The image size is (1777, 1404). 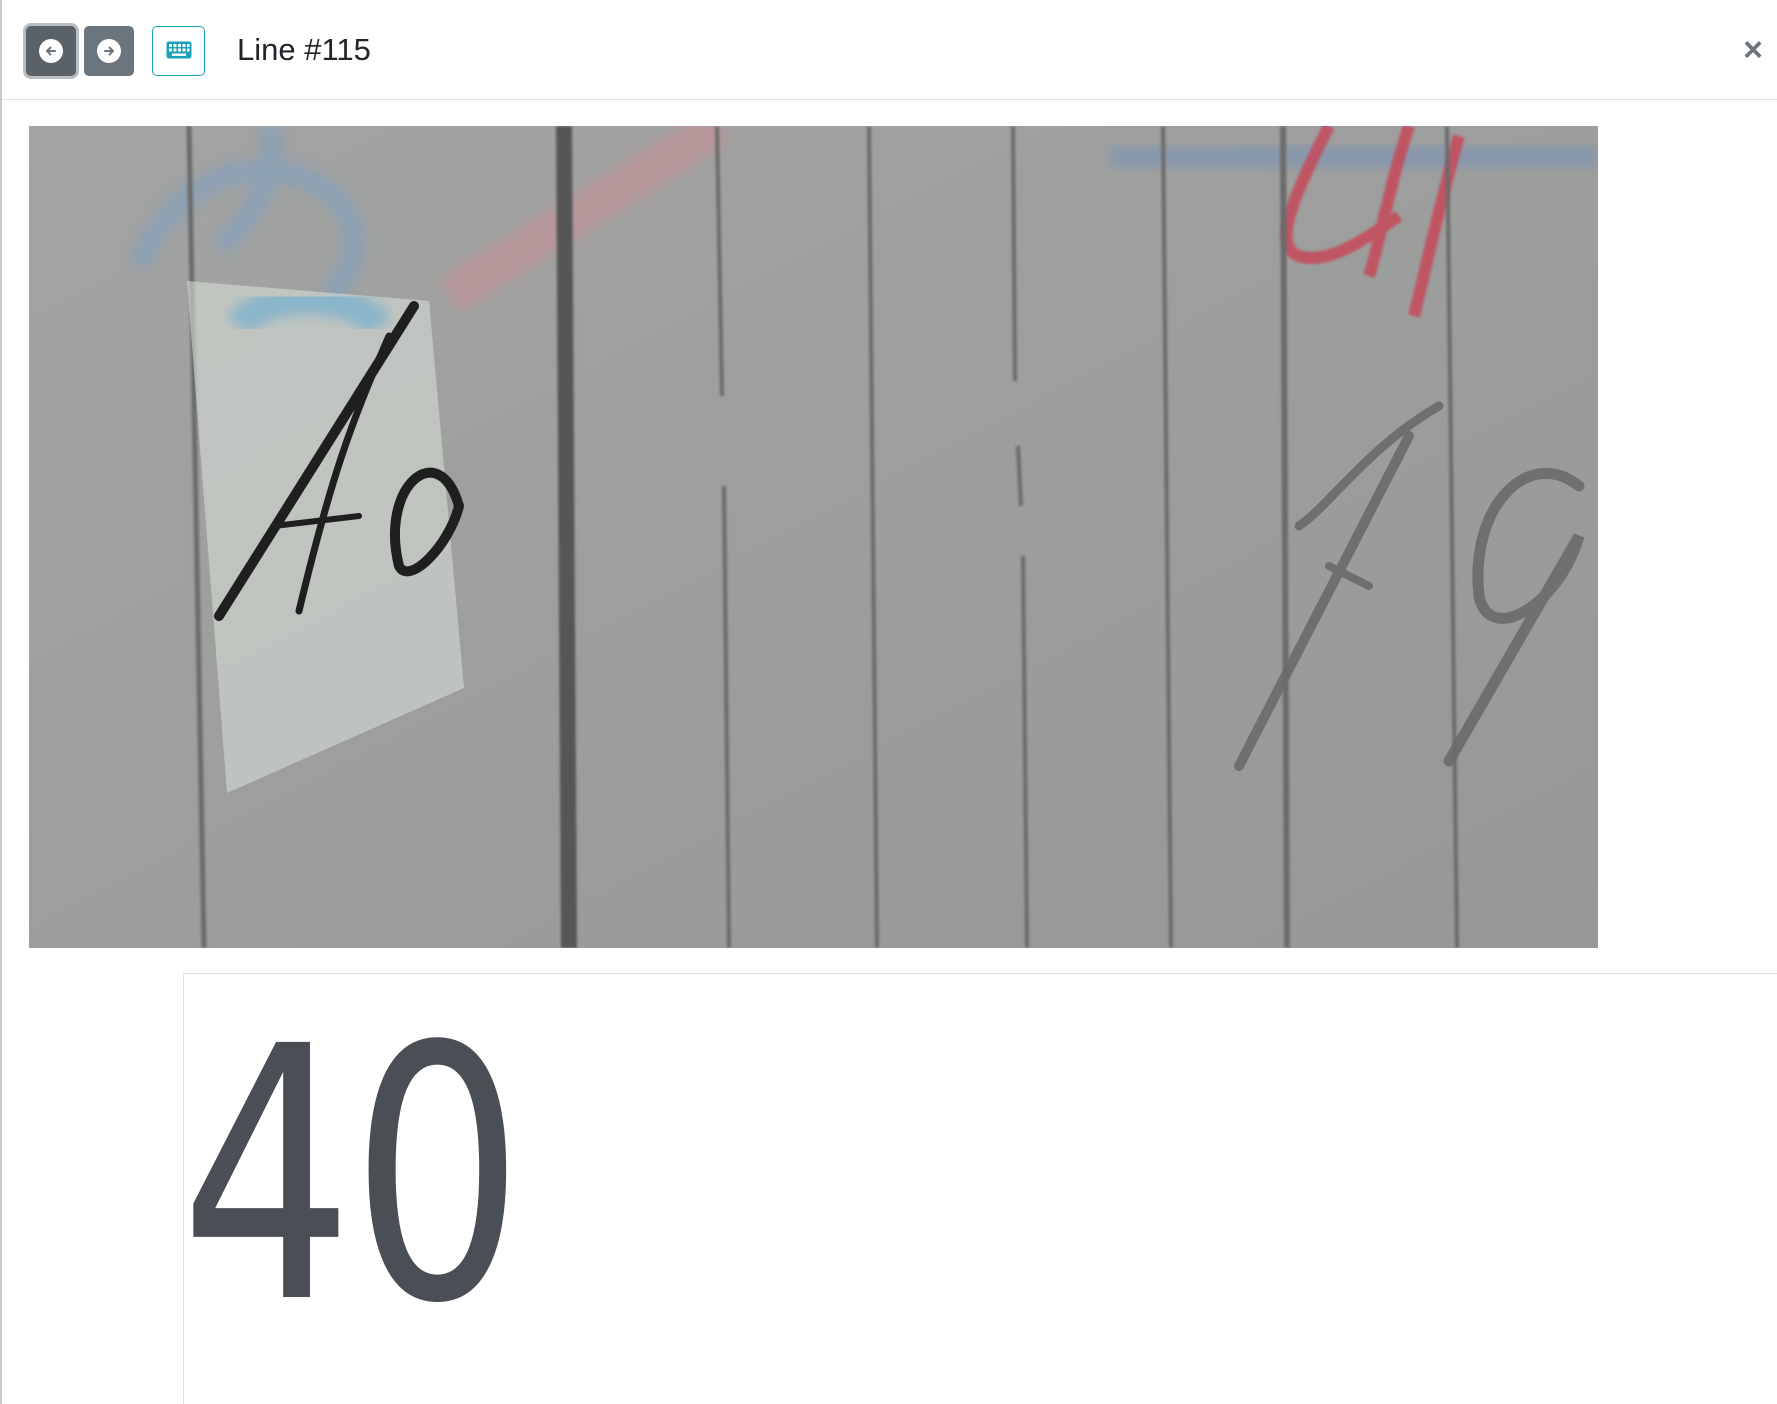 I want to click on previous-line-button, so click(x=51, y=51).